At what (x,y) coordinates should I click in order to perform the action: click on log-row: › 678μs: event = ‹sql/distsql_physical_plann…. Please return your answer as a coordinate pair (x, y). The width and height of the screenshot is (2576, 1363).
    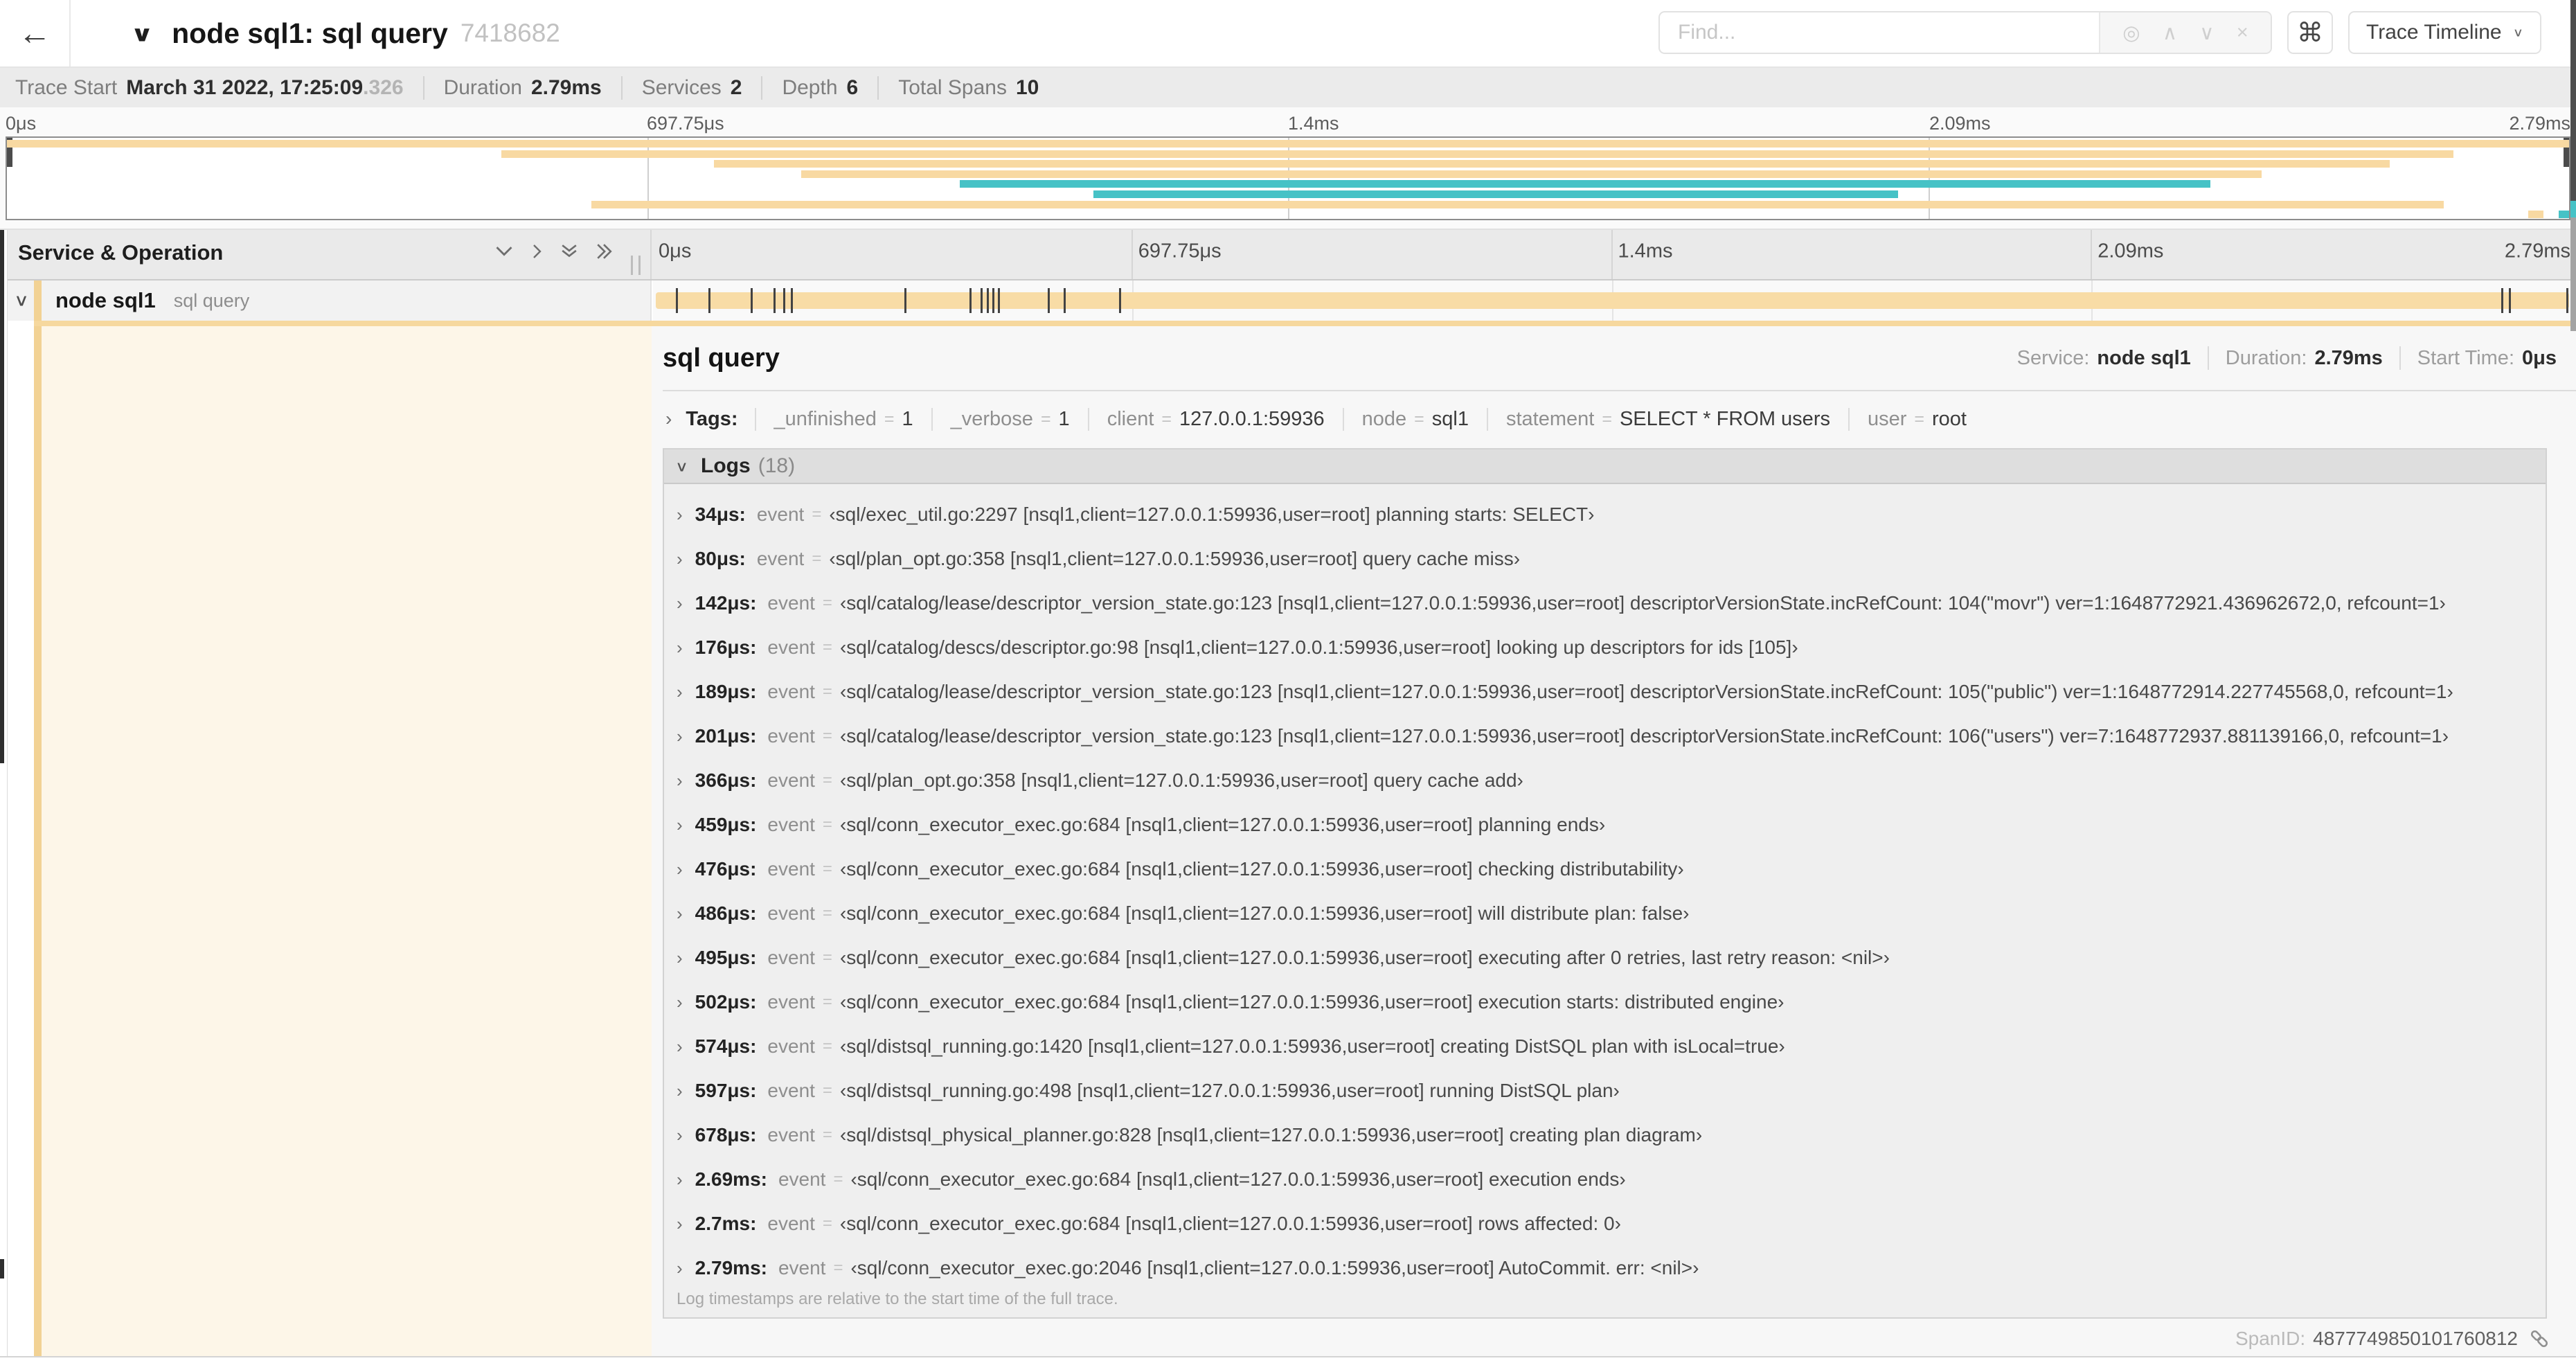
    Looking at the image, I should click on (1605, 1135).